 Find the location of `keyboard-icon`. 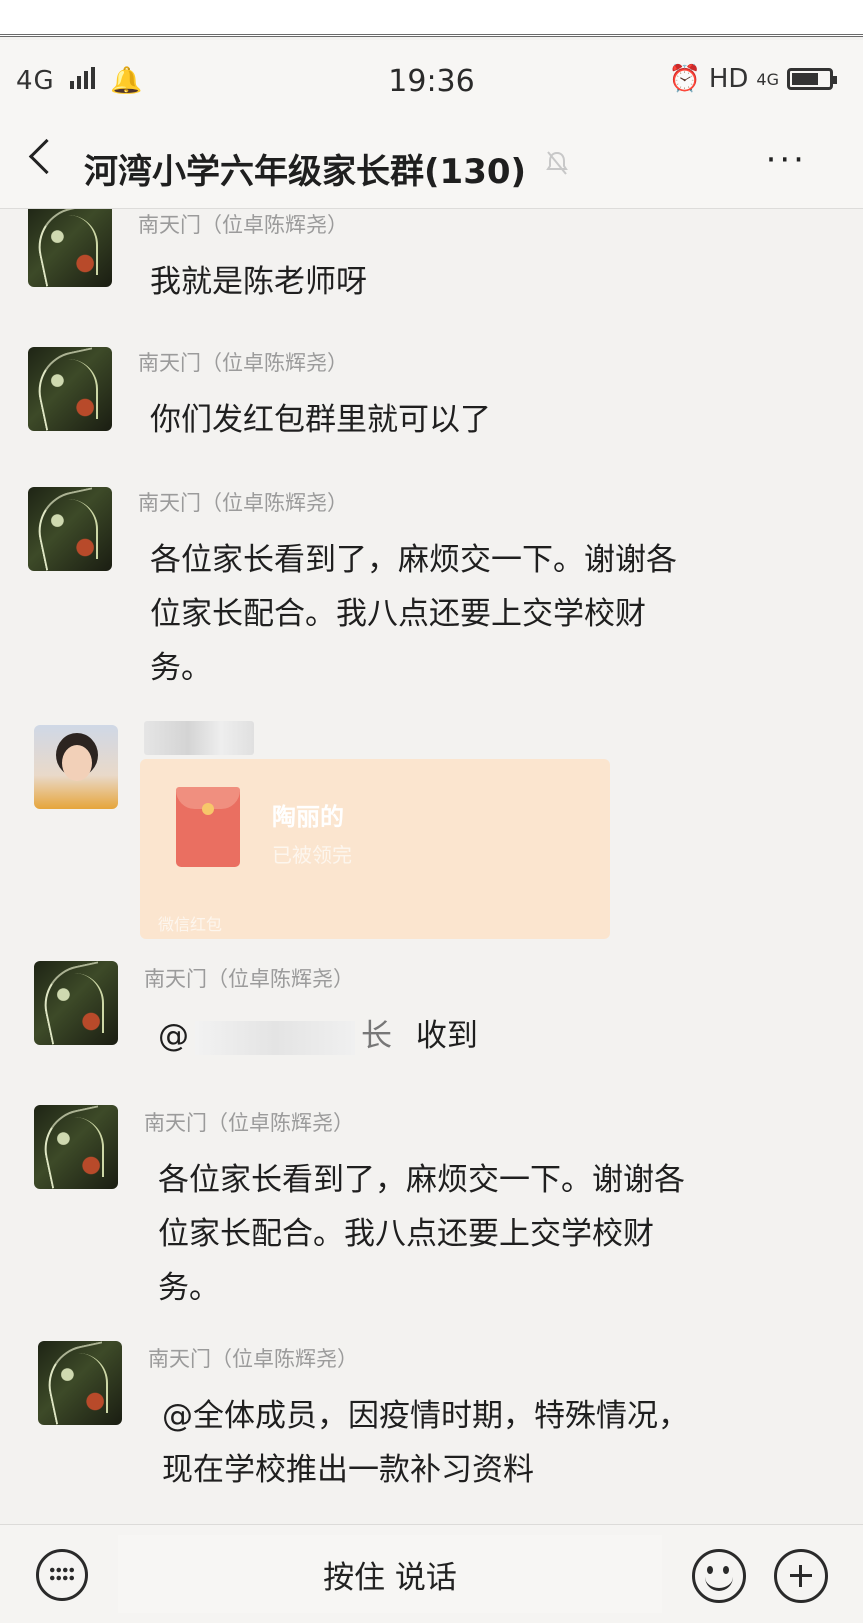

keyboard-icon is located at coordinates (62, 1575).